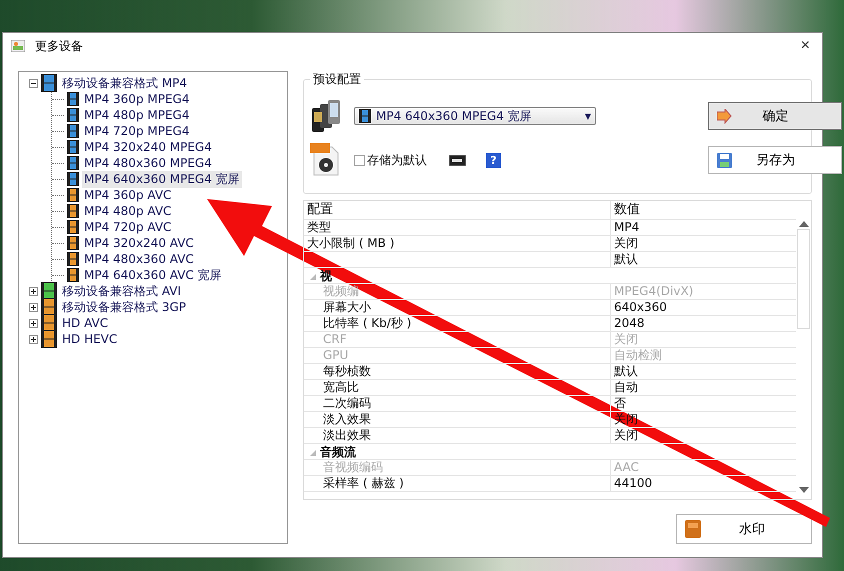  What do you see at coordinates (137, 99) in the screenshot?
I see `tree-item: MP4 360p MPEG4` at bounding box center [137, 99].